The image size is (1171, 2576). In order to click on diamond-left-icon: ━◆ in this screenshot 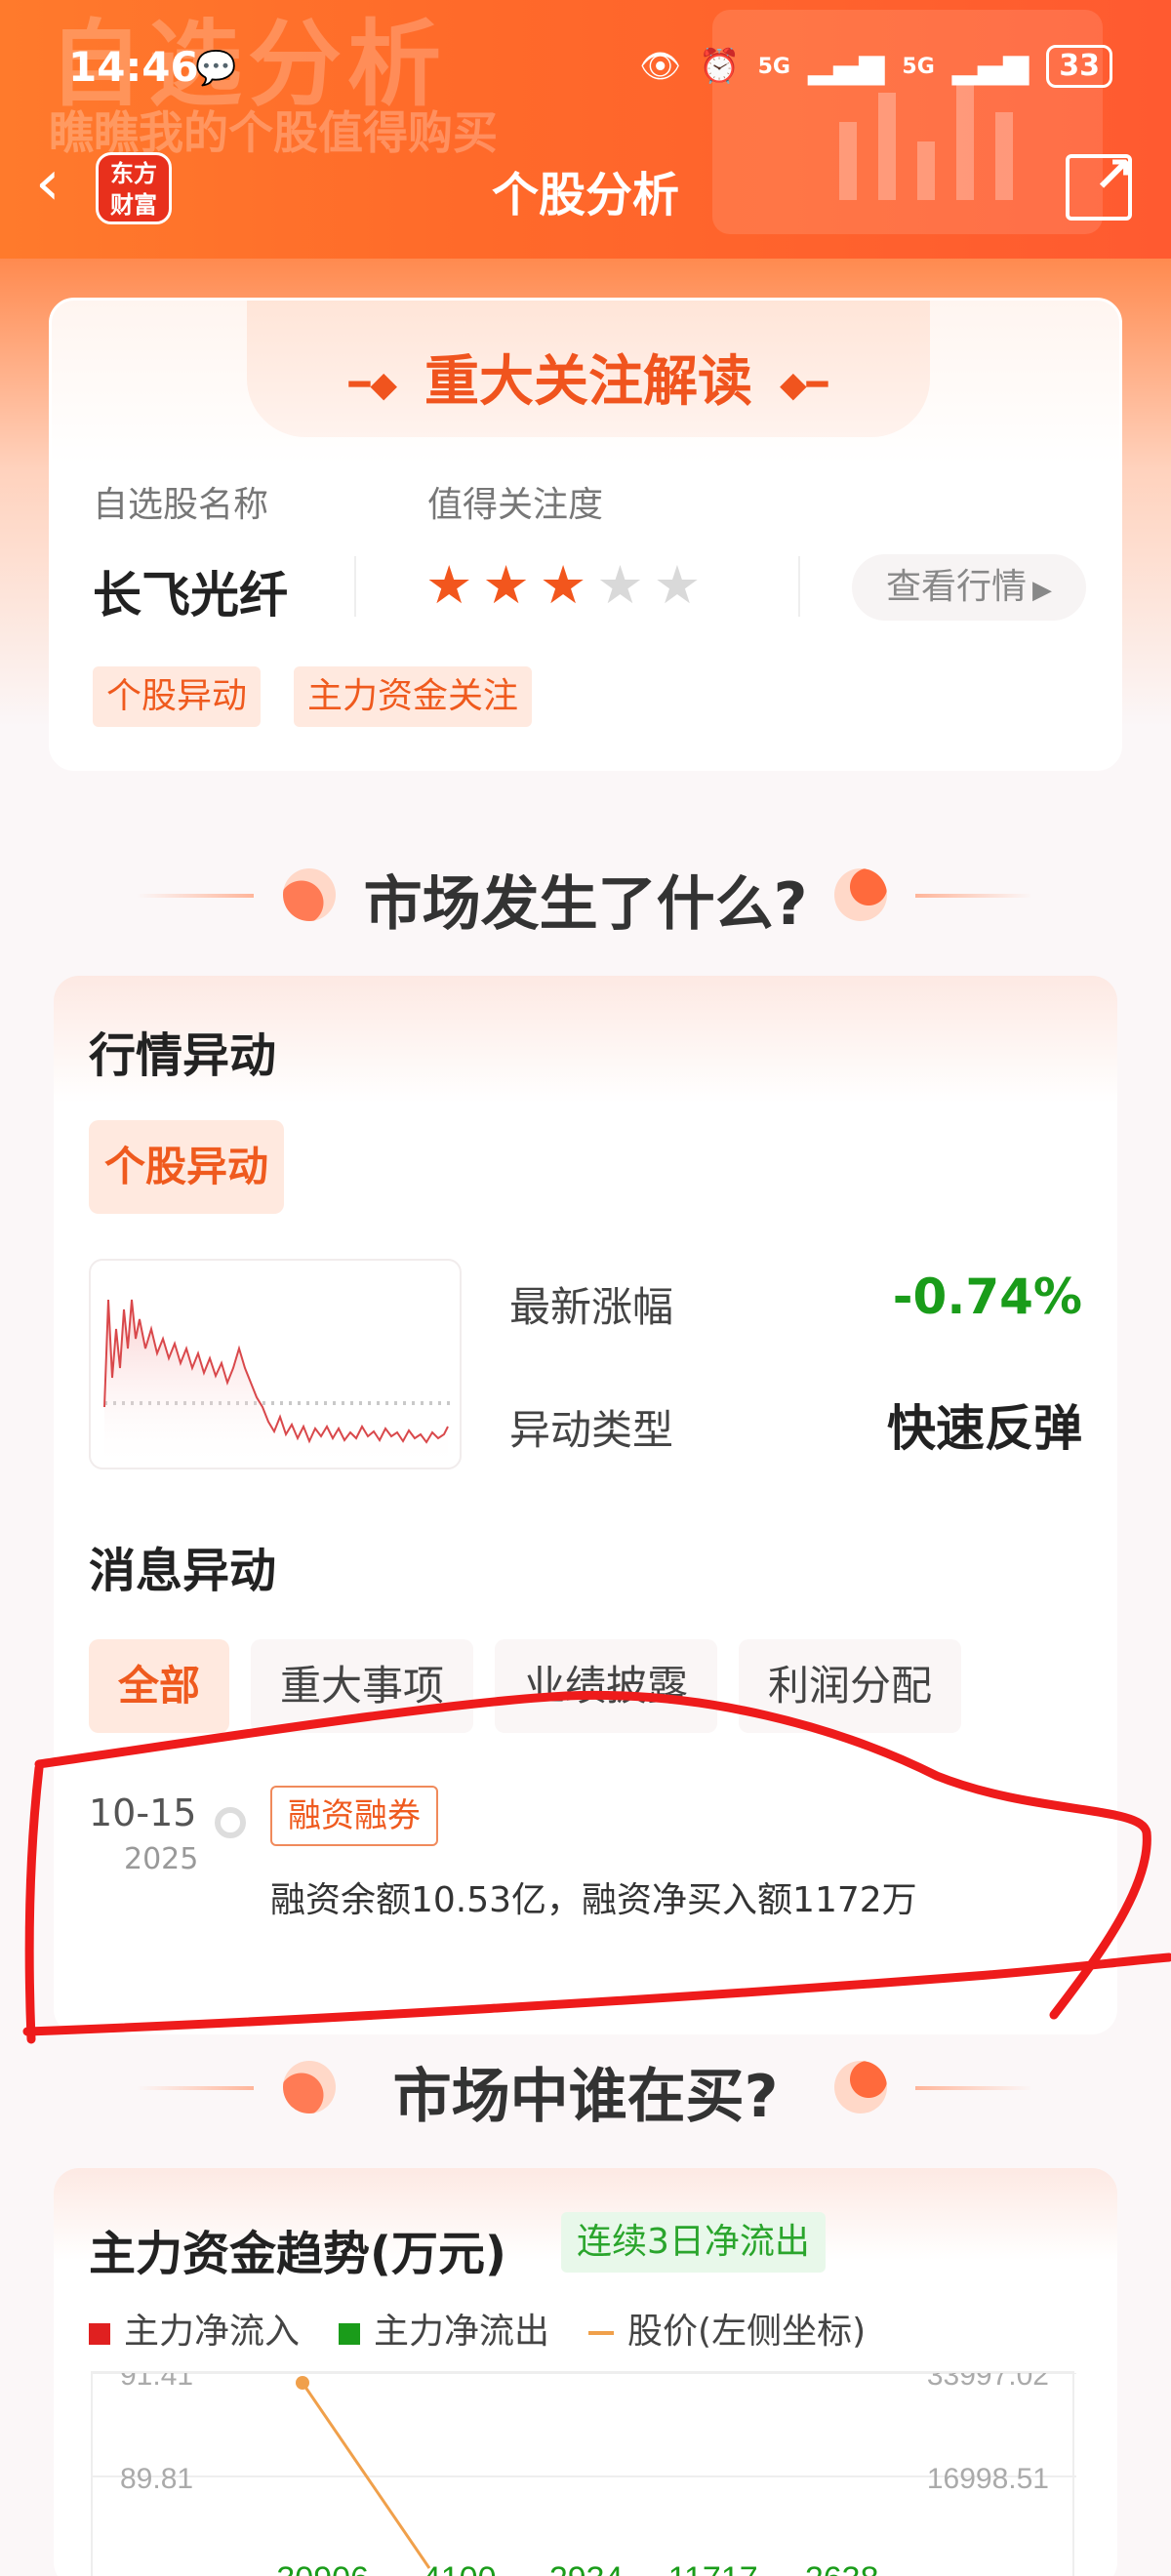, I will do `click(372, 385)`.